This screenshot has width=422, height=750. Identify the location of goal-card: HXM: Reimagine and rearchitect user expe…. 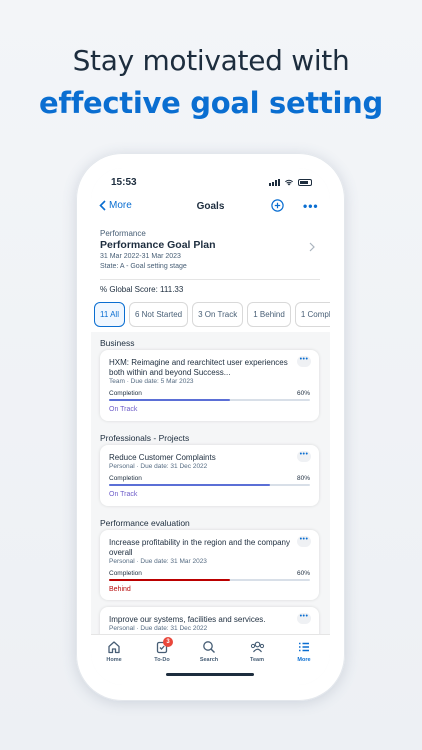
(209, 385).